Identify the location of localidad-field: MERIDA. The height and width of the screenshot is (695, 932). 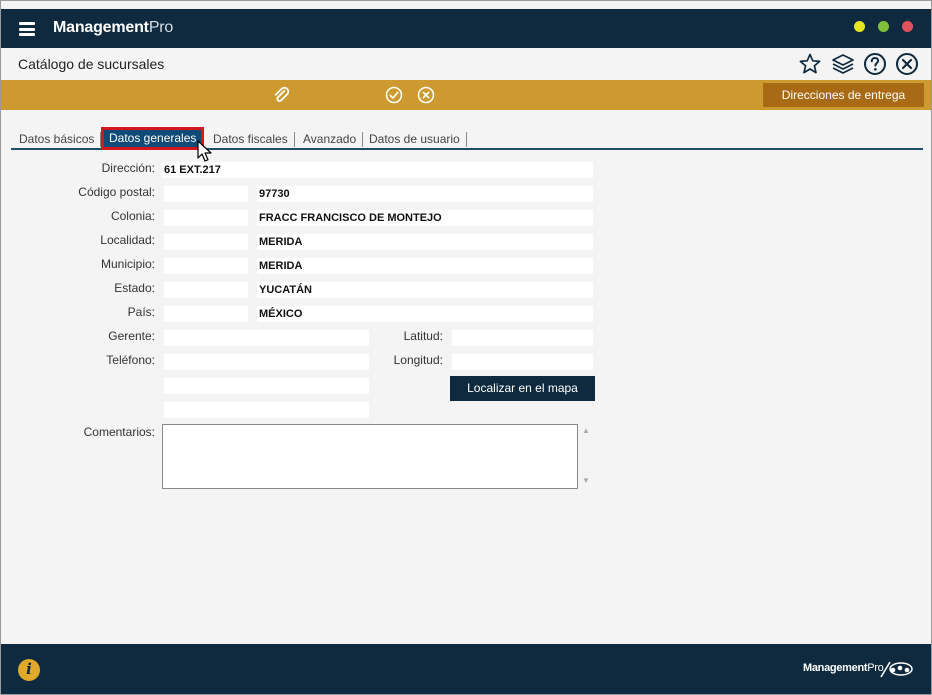
(425, 242).